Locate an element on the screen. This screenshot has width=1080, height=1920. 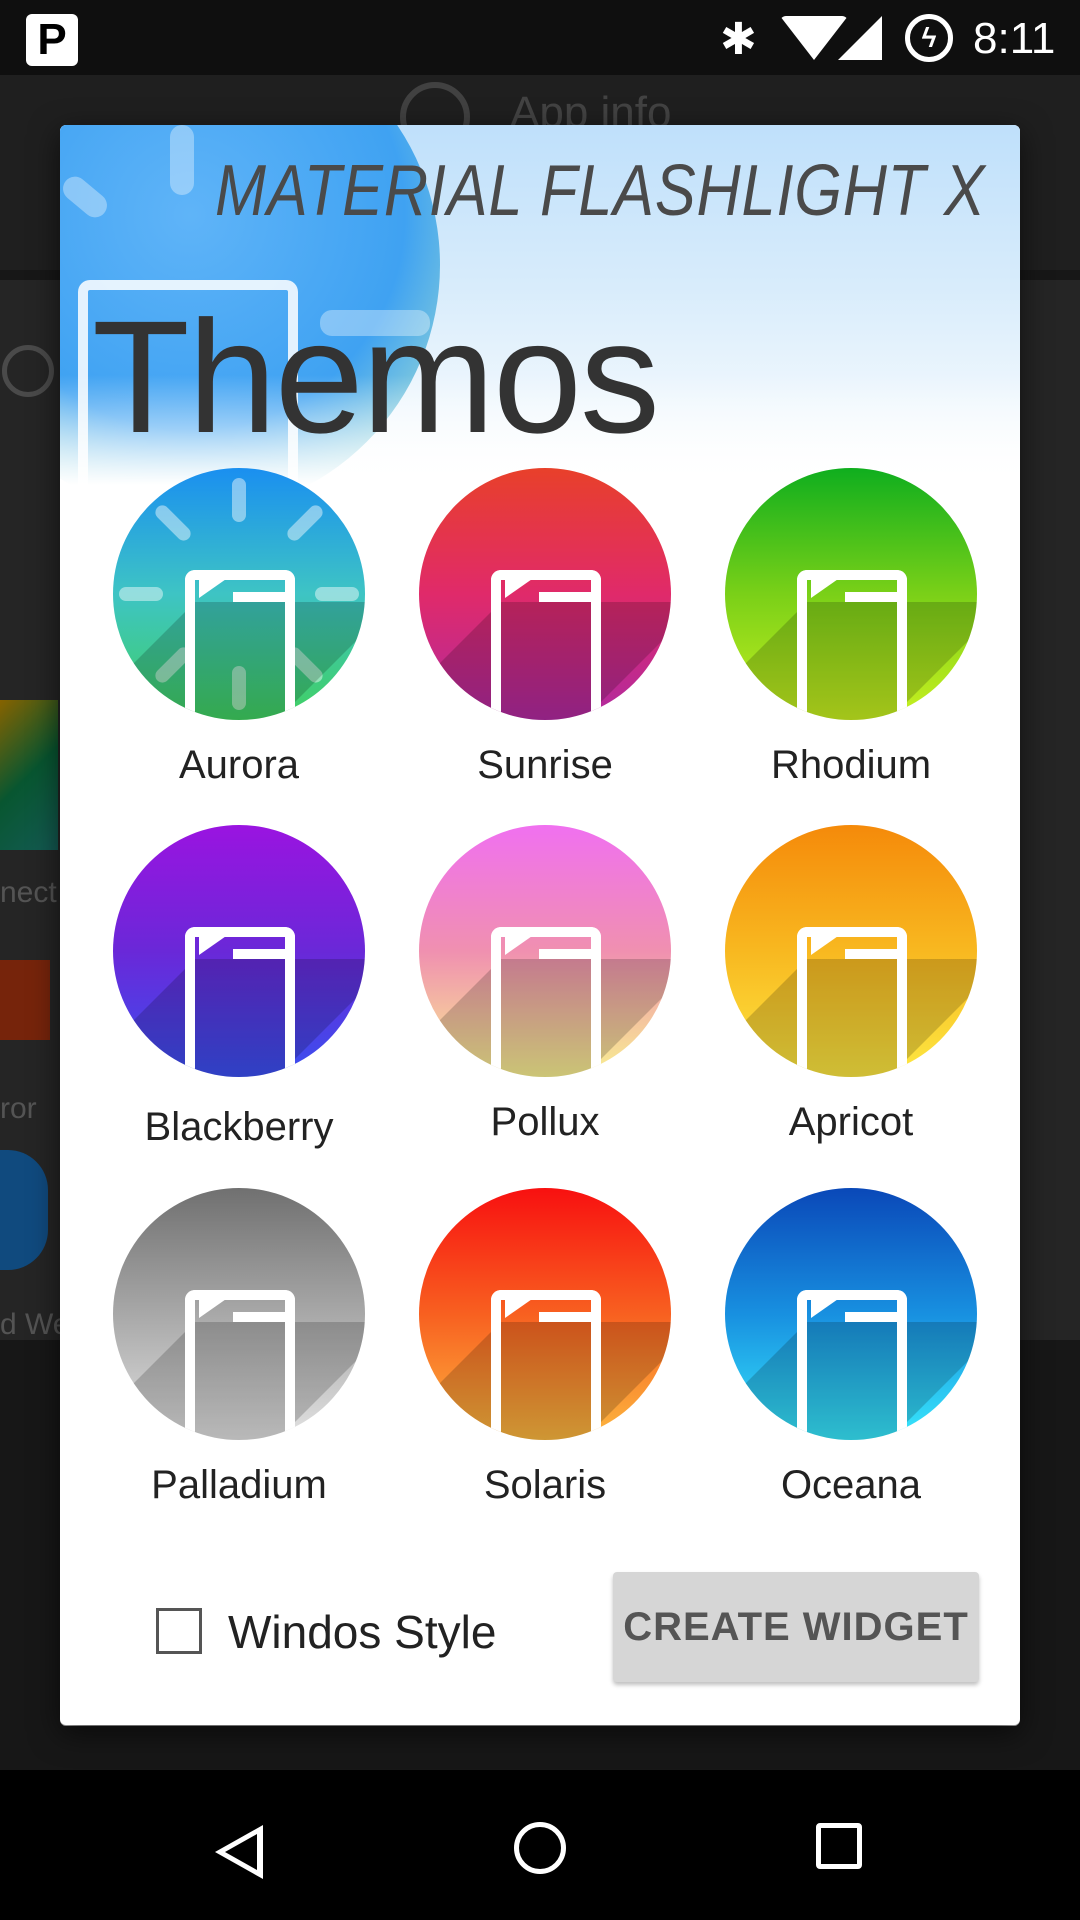
theme-apricot-icon is located at coordinates (851, 951).